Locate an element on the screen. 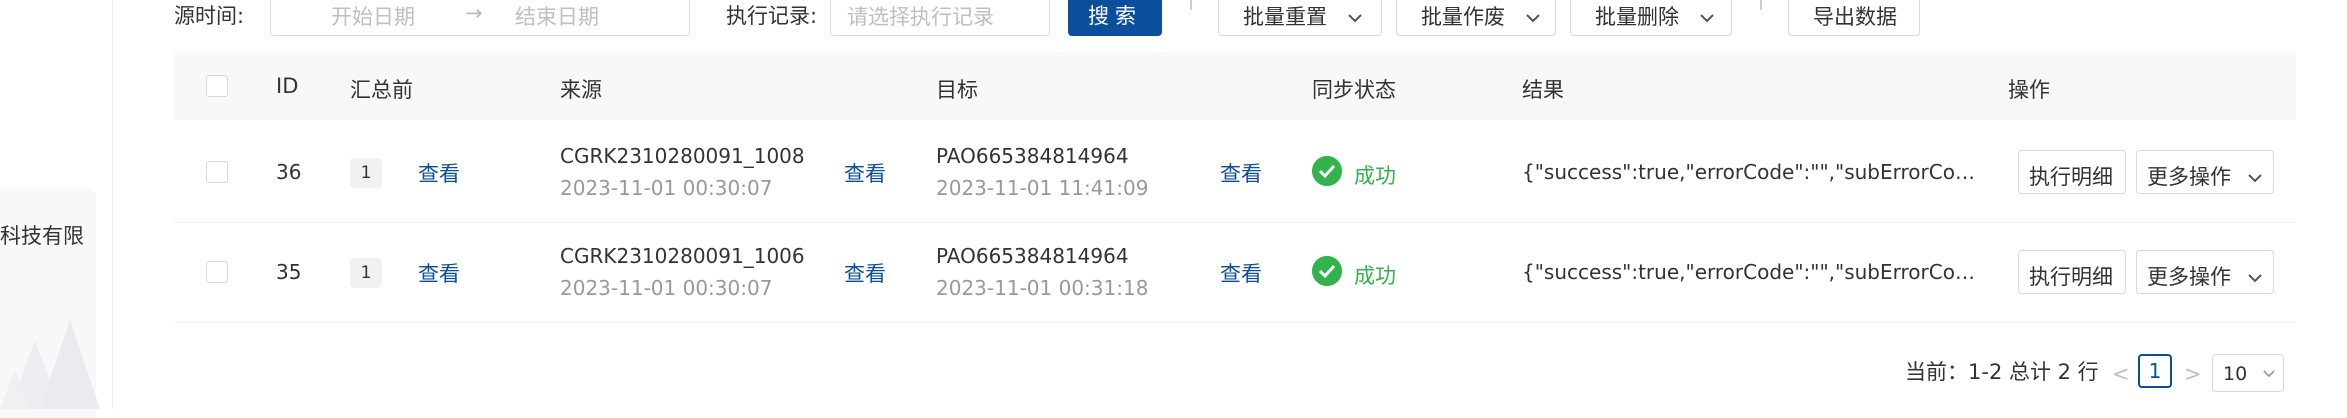 The width and height of the screenshot is (2347, 418). sidebar: 科技有限 is located at coordinates (56, 209).